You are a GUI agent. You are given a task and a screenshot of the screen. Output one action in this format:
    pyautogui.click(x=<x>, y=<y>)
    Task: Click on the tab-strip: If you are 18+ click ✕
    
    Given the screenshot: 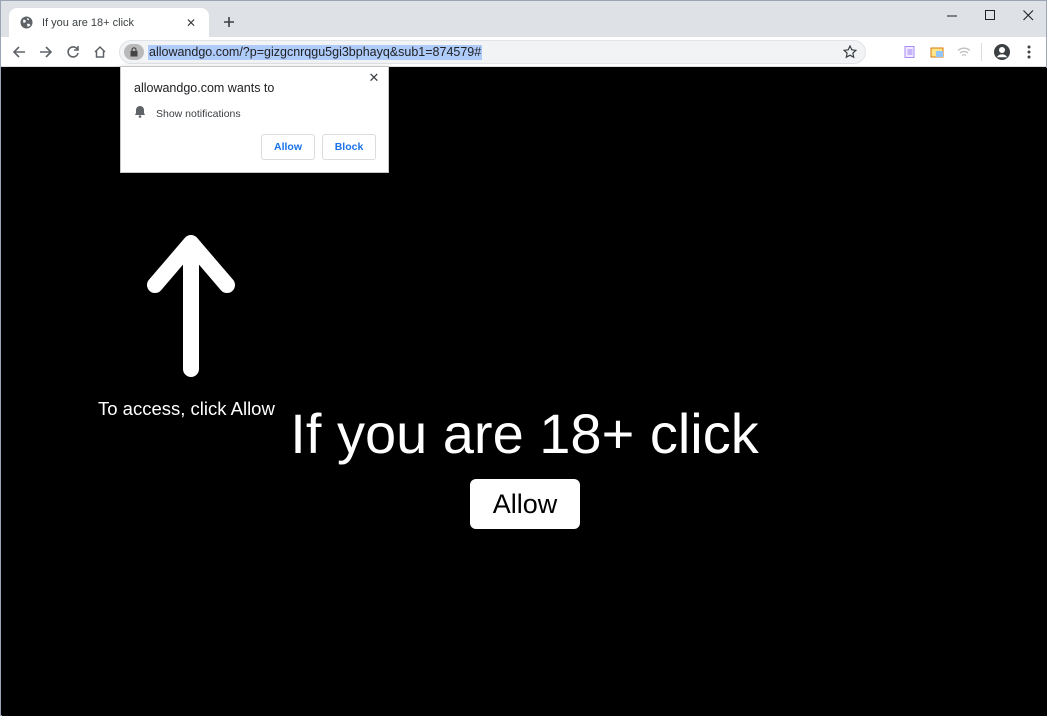 What is the action you would take?
    pyautogui.click(x=523, y=19)
    